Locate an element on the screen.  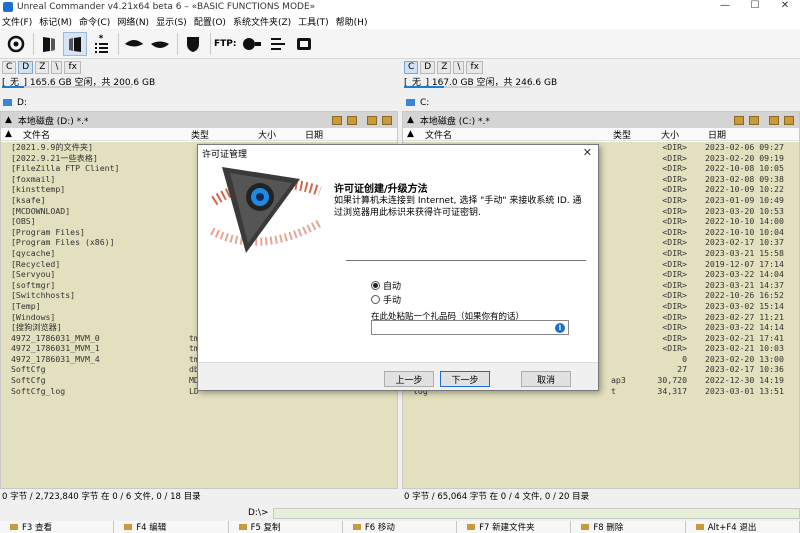
left-panel-icon is located at coordinates (49, 44).